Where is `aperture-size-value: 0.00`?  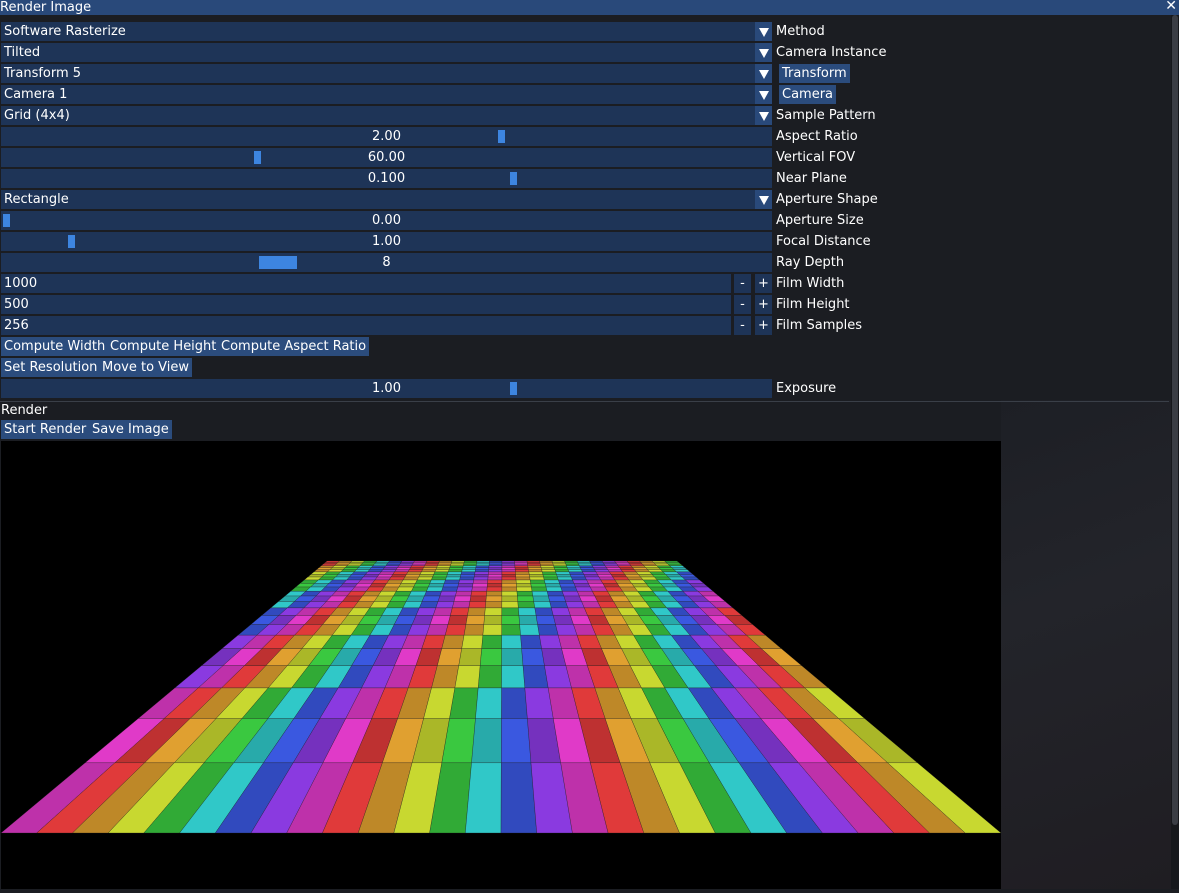
aperture-size-value: 0.00 is located at coordinates (386, 220).